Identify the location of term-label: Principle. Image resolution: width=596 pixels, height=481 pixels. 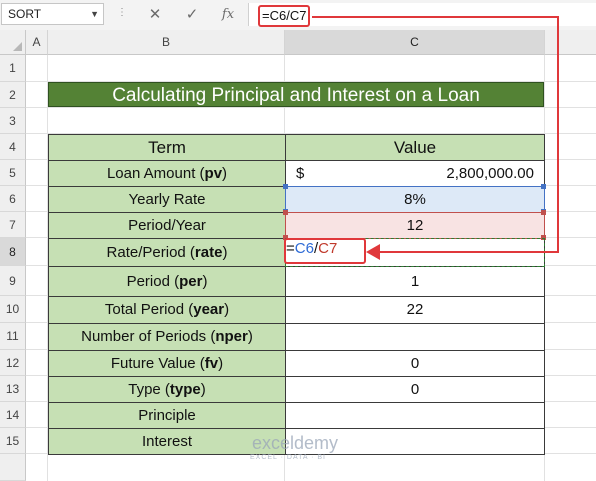
(167, 415).